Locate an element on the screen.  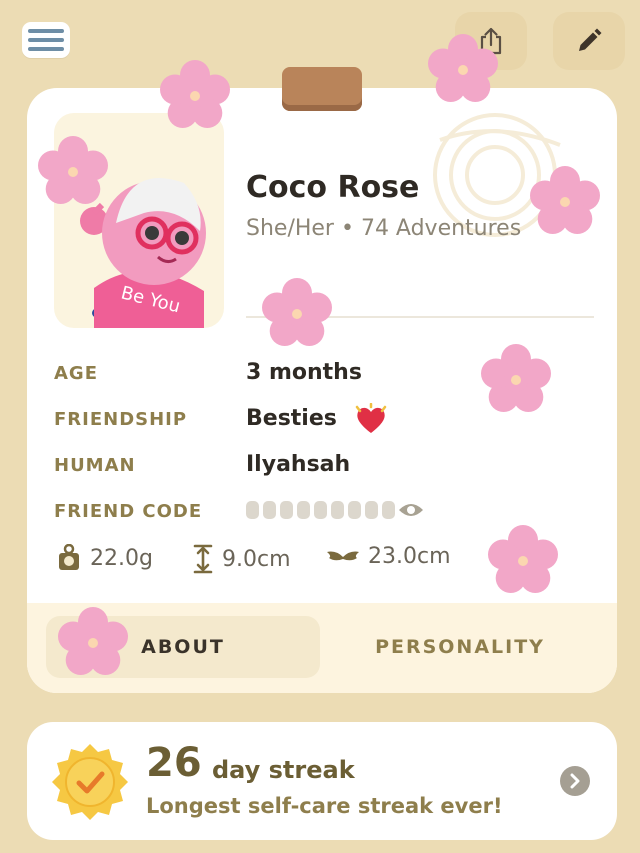
age-label: AGE is located at coordinates (76, 373).